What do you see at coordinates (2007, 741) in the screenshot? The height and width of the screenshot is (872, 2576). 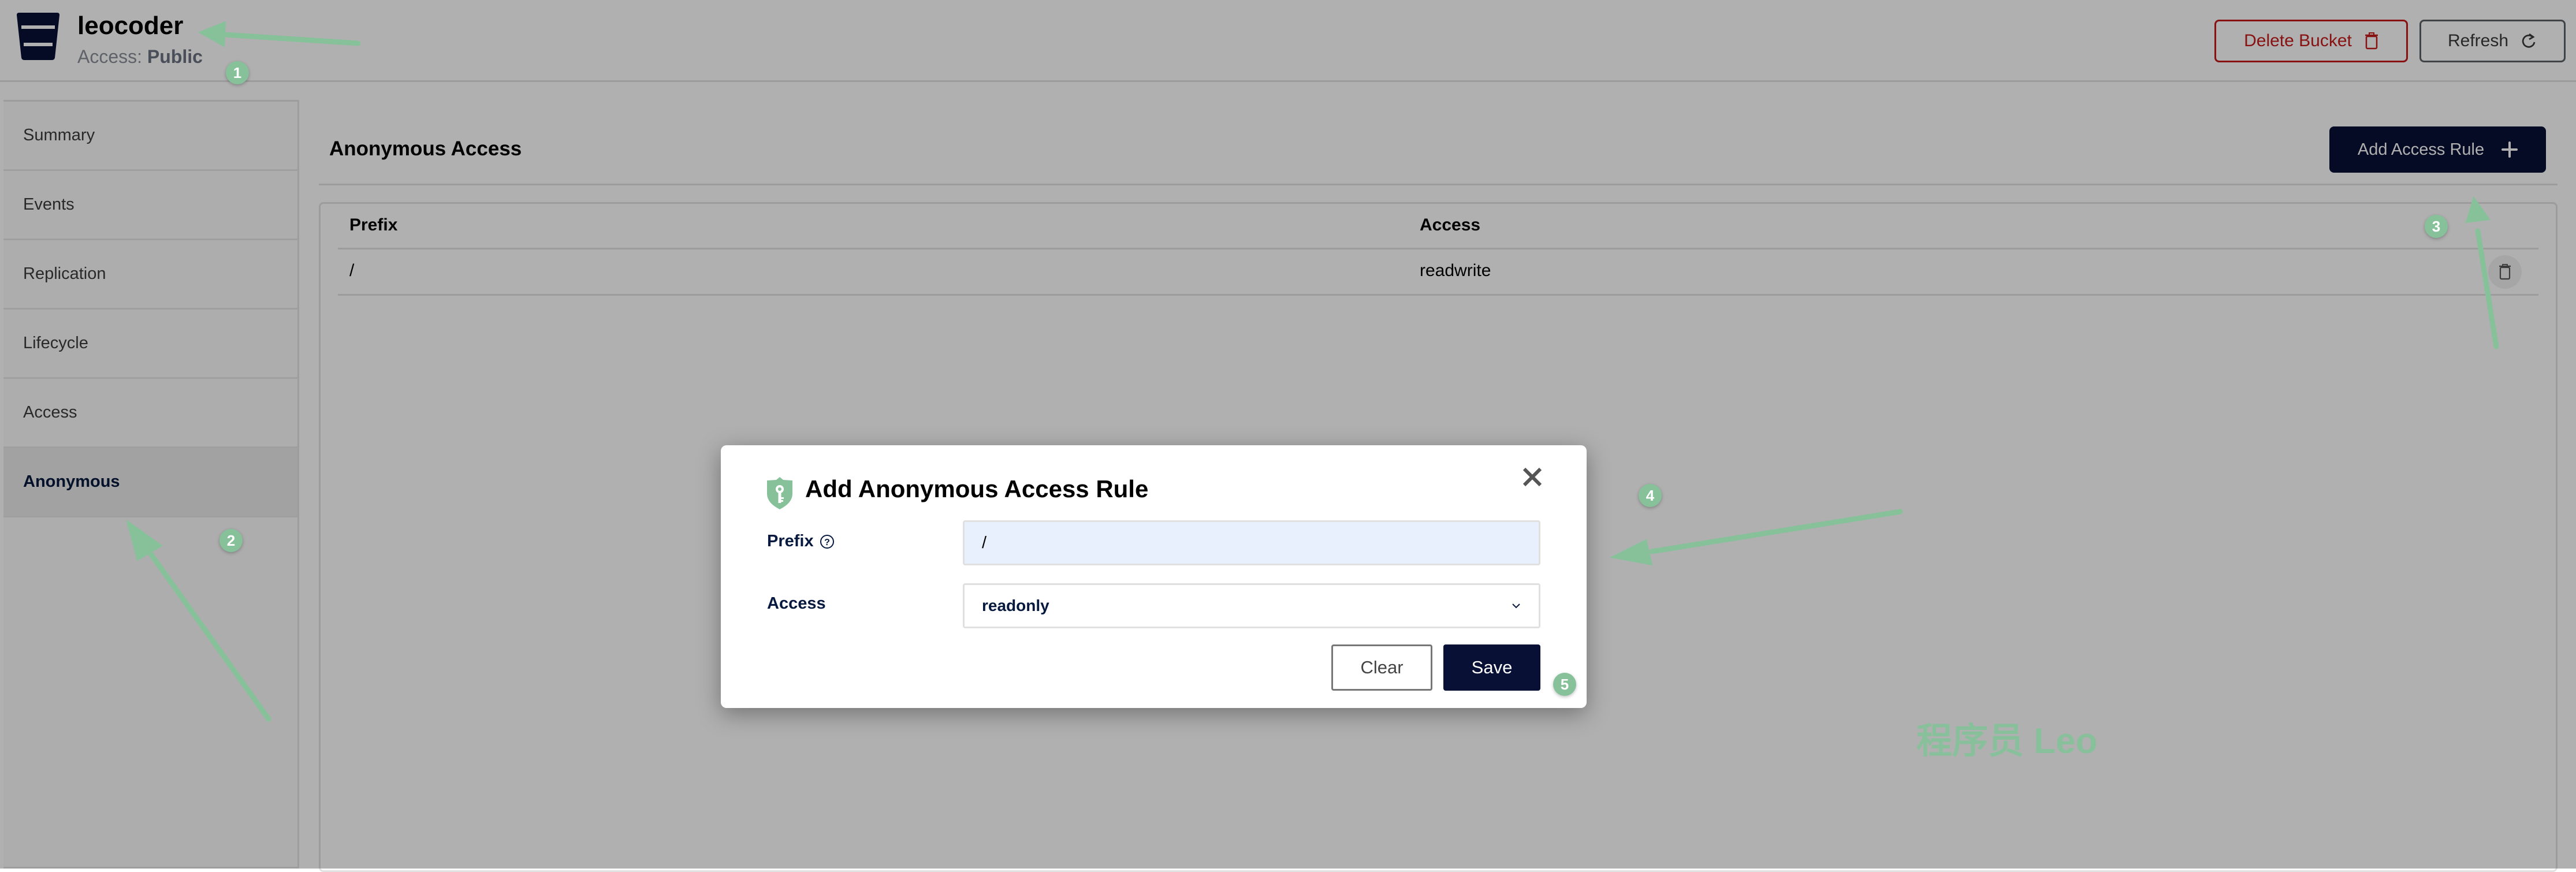 I see `watermark: 程序员 Leo` at bounding box center [2007, 741].